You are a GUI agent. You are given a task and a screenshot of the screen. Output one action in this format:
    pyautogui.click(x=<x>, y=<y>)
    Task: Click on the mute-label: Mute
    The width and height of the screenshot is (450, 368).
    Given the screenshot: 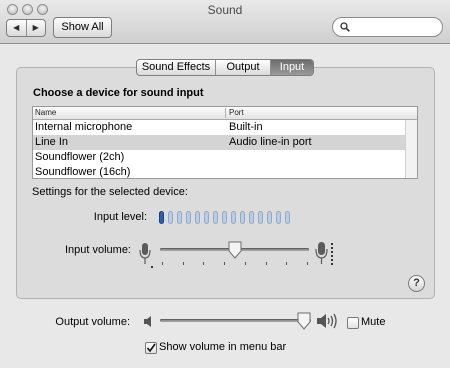 What is the action you would take?
    pyautogui.click(x=373, y=322)
    